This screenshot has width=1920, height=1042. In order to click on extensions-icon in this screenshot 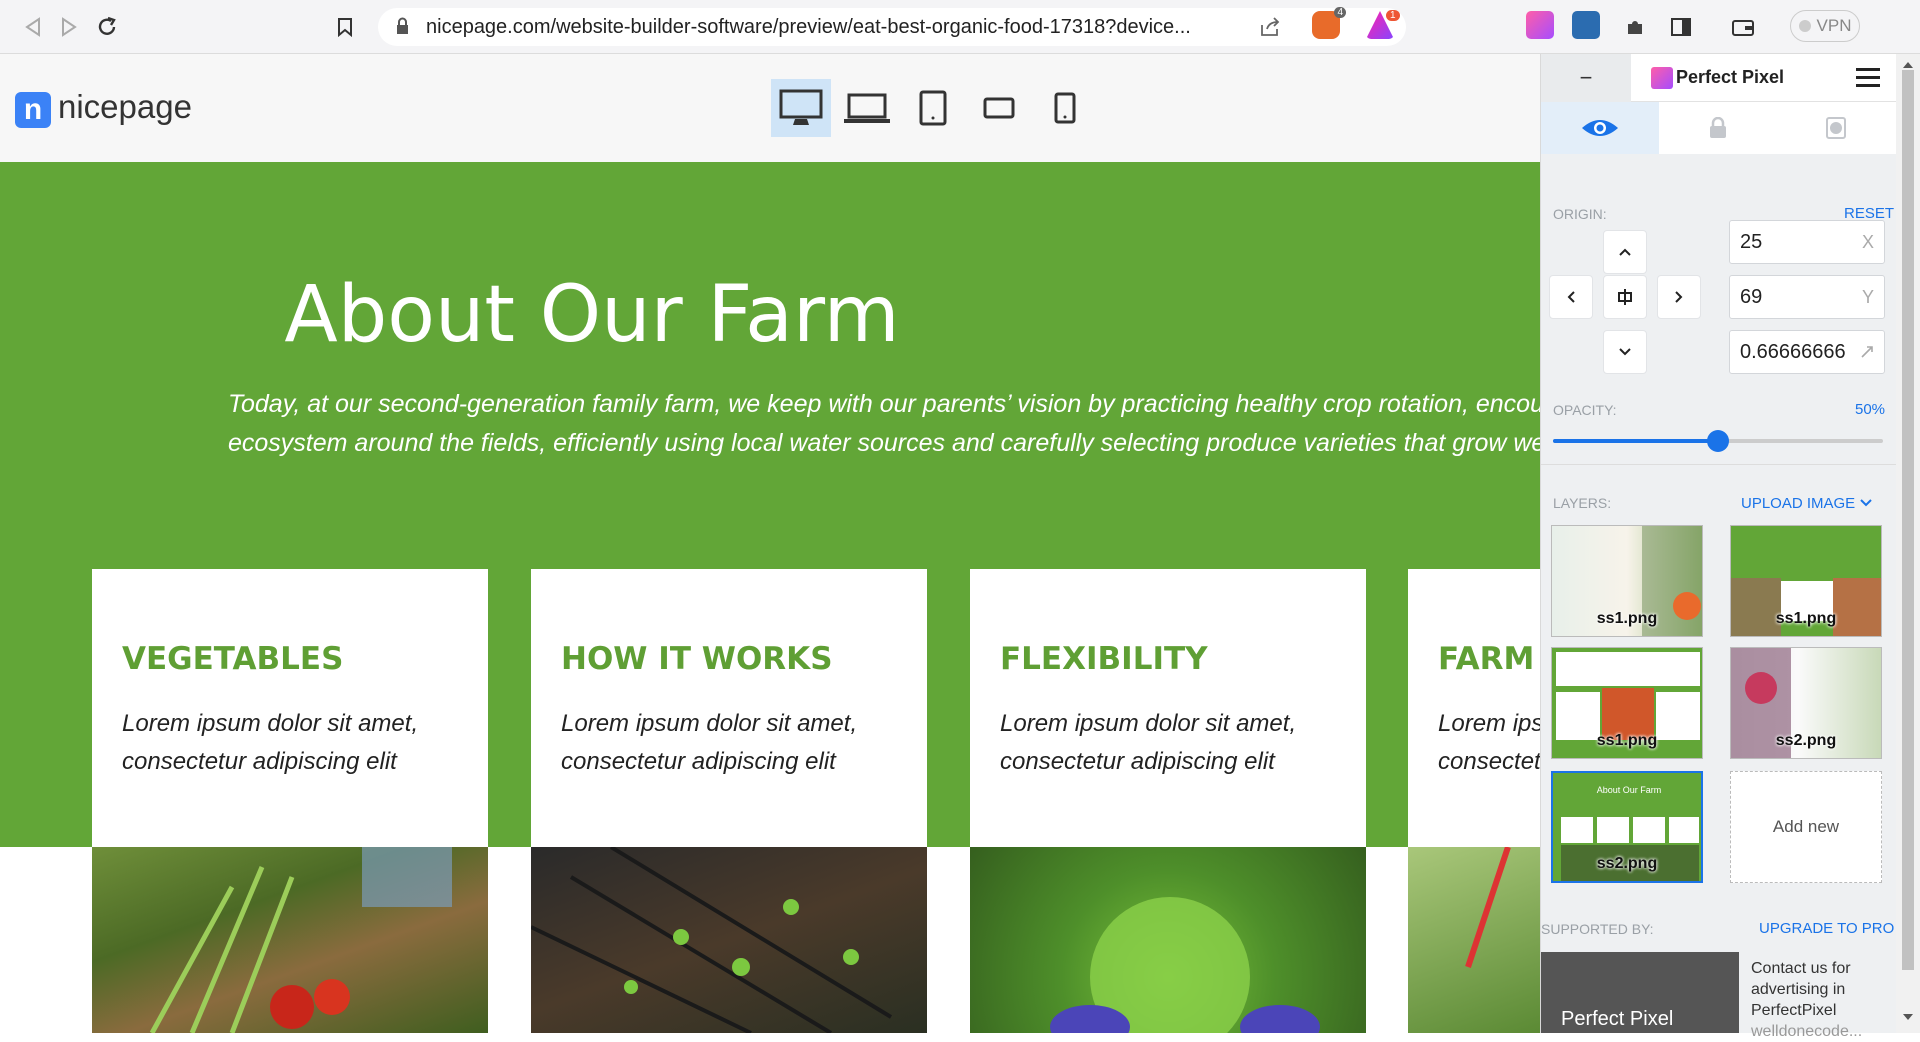, I will do `click(1635, 27)`.